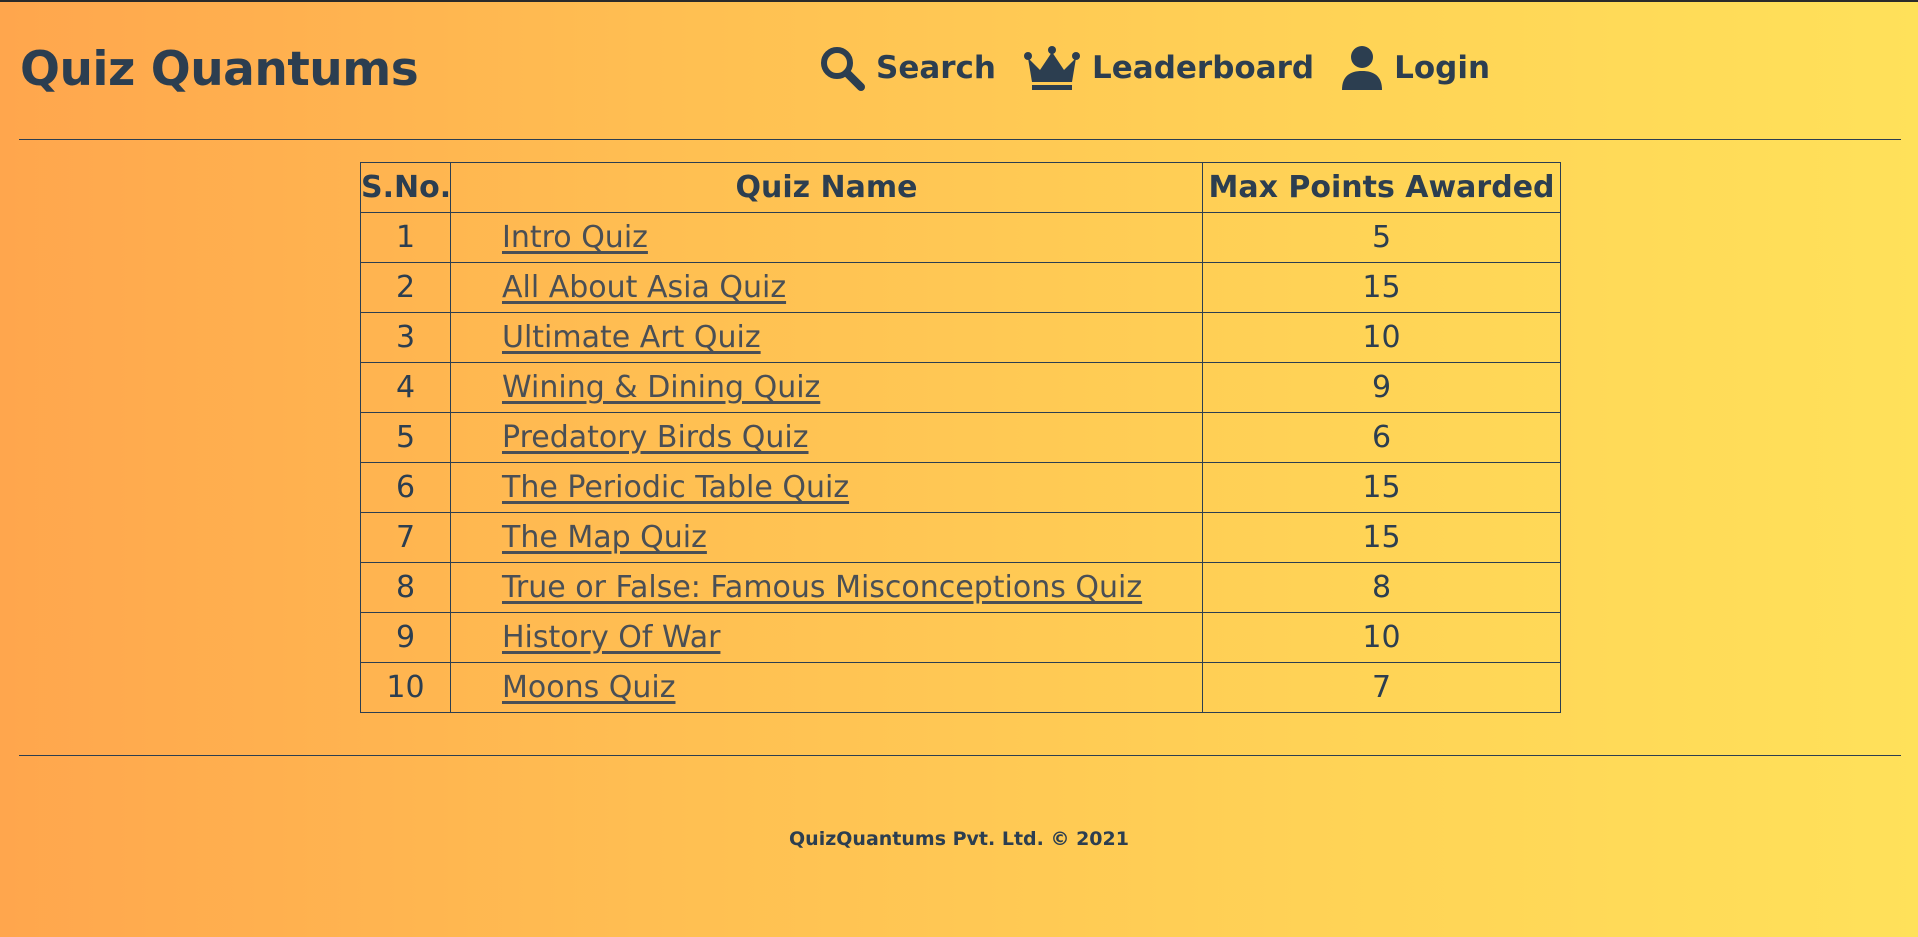 The image size is (1918, 937). Describe the element at coordinates (405, 687) in the screenshot. I see `row-sno: 10` at that location.